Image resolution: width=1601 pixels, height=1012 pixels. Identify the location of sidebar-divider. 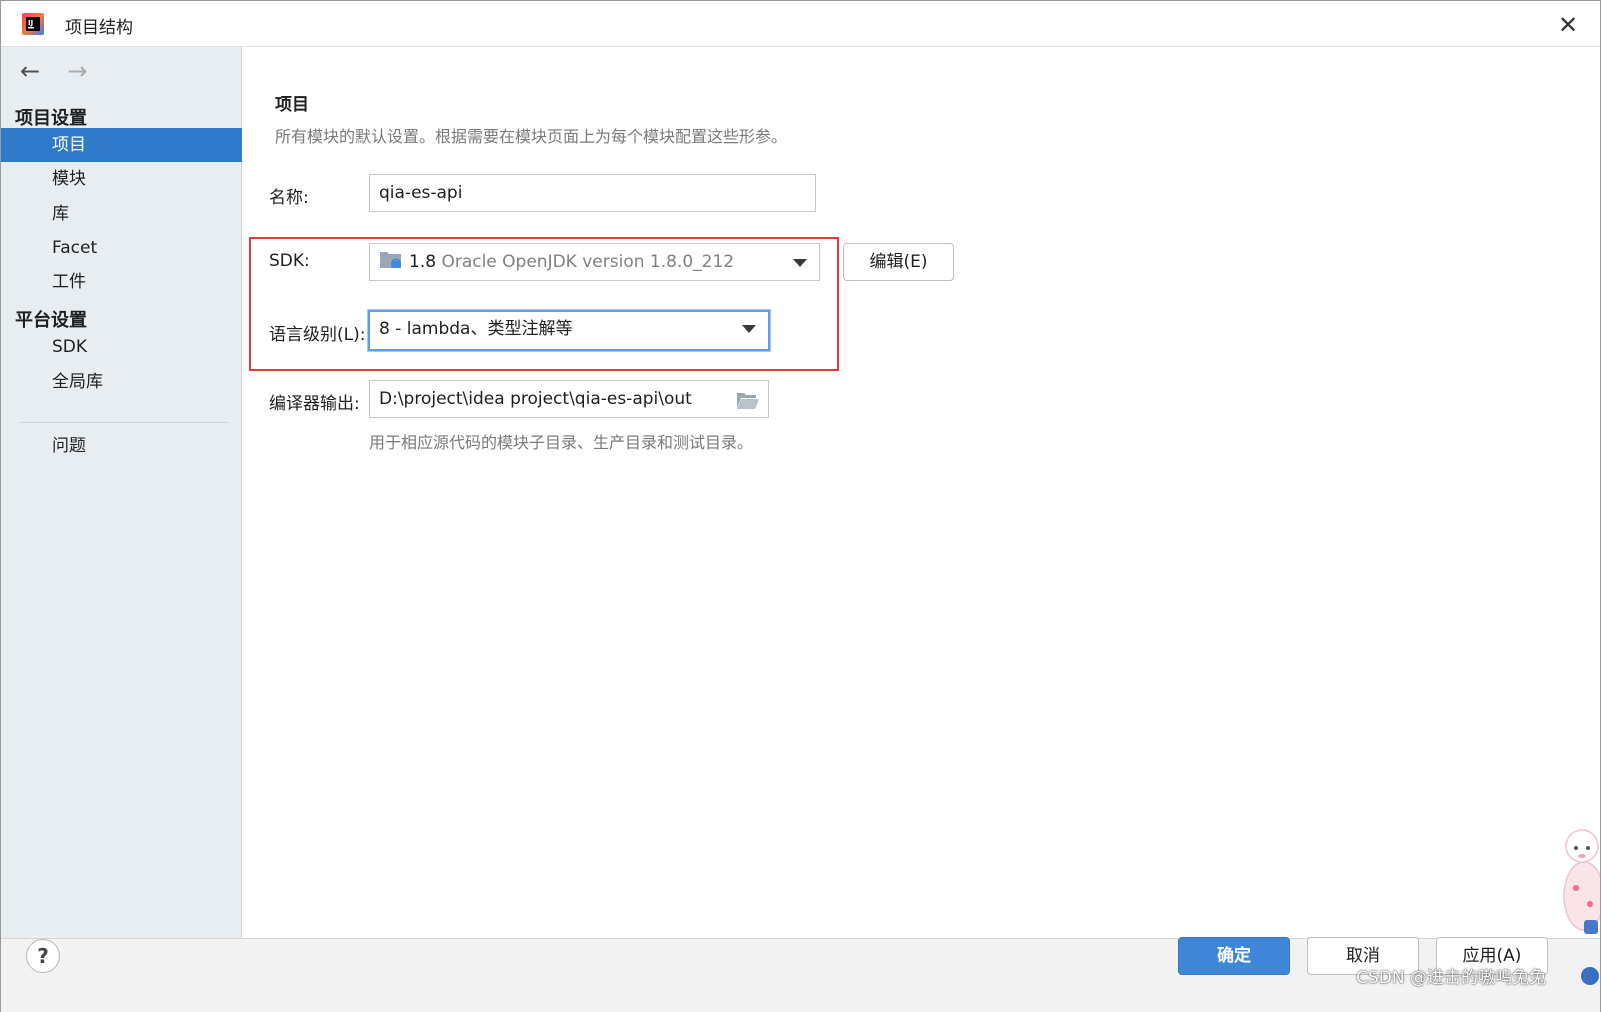
(124, 422).